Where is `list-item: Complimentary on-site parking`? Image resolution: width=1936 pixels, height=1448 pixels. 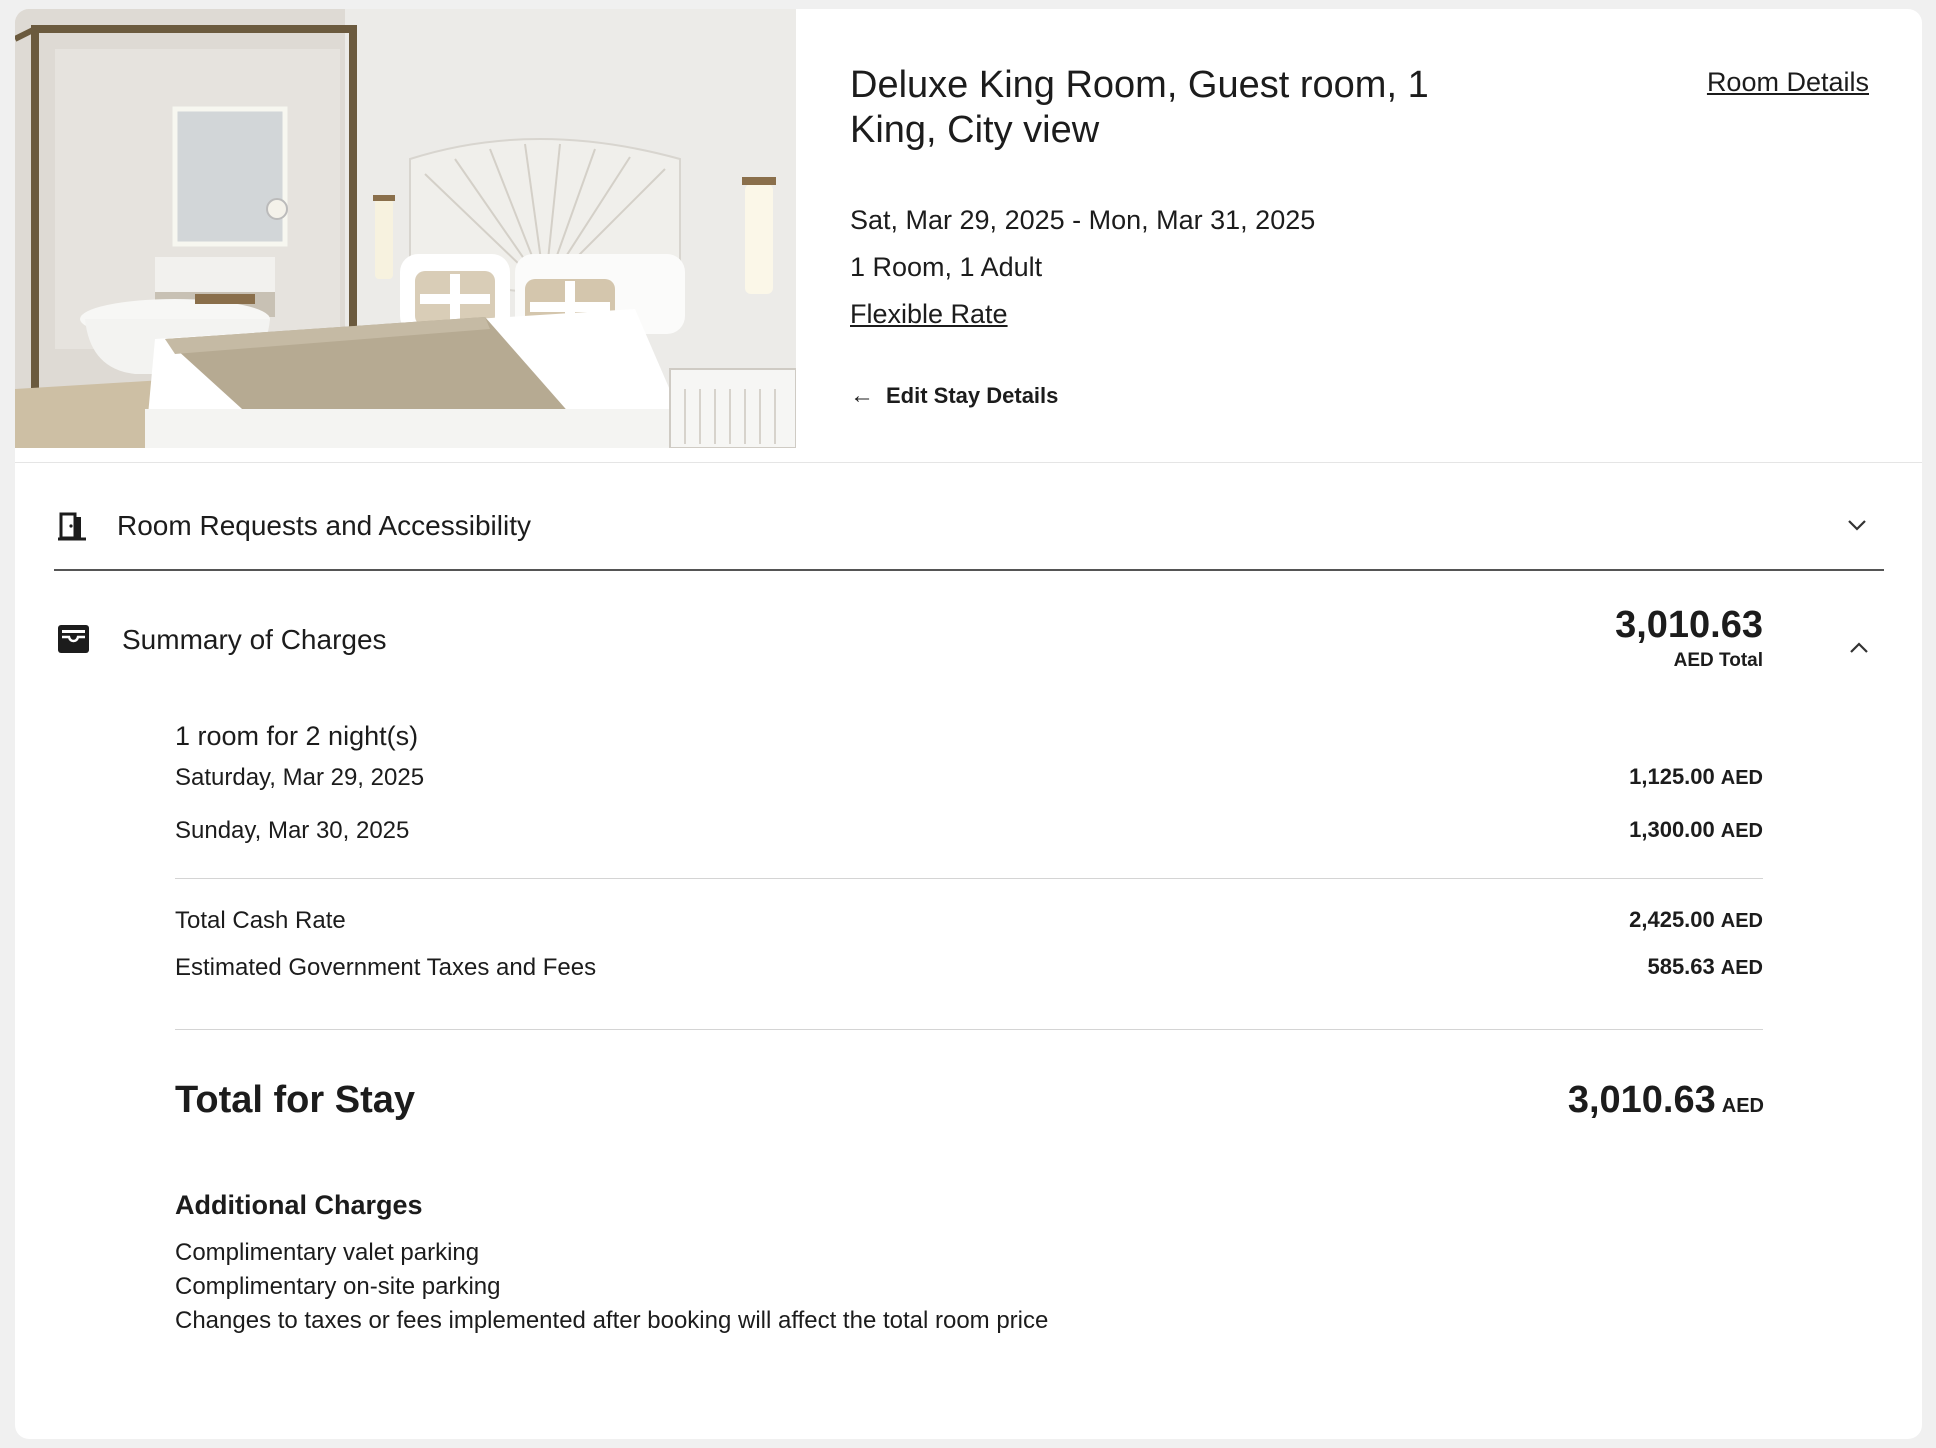 list-item: Complimentary on-site parking is located at coordinates (338, 1286).